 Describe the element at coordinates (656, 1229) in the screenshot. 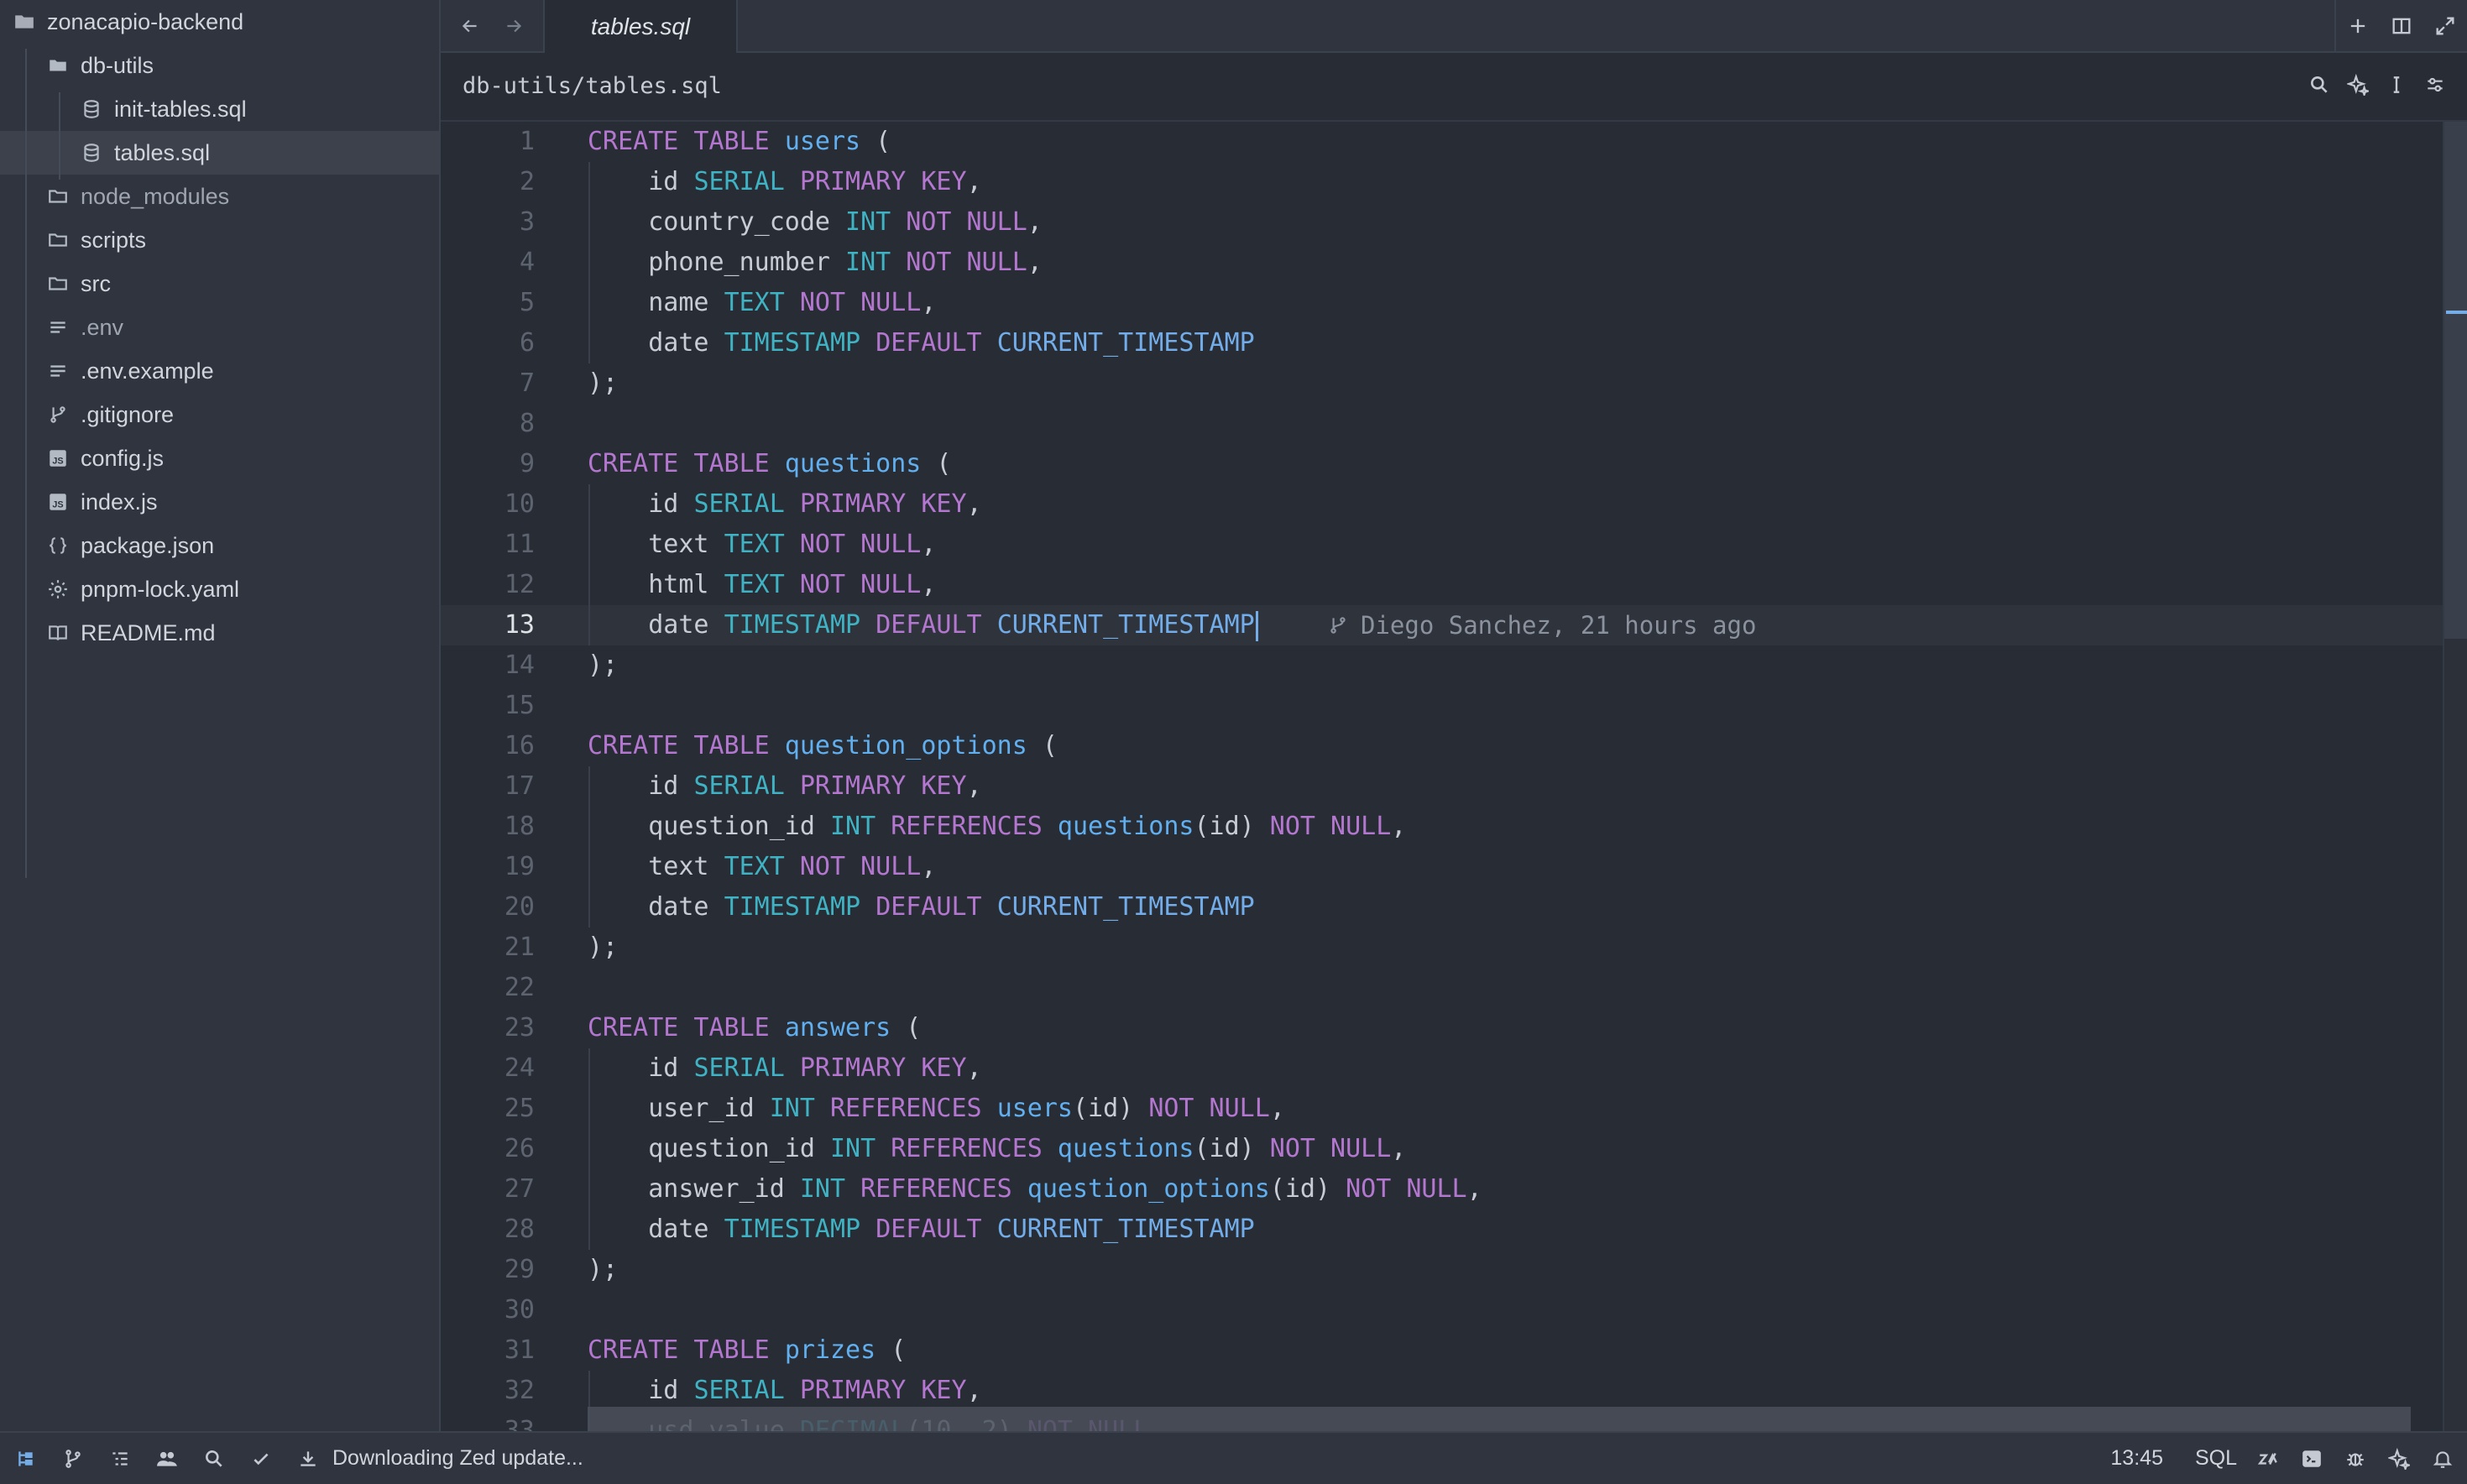

I see `code-token: date` at that location.